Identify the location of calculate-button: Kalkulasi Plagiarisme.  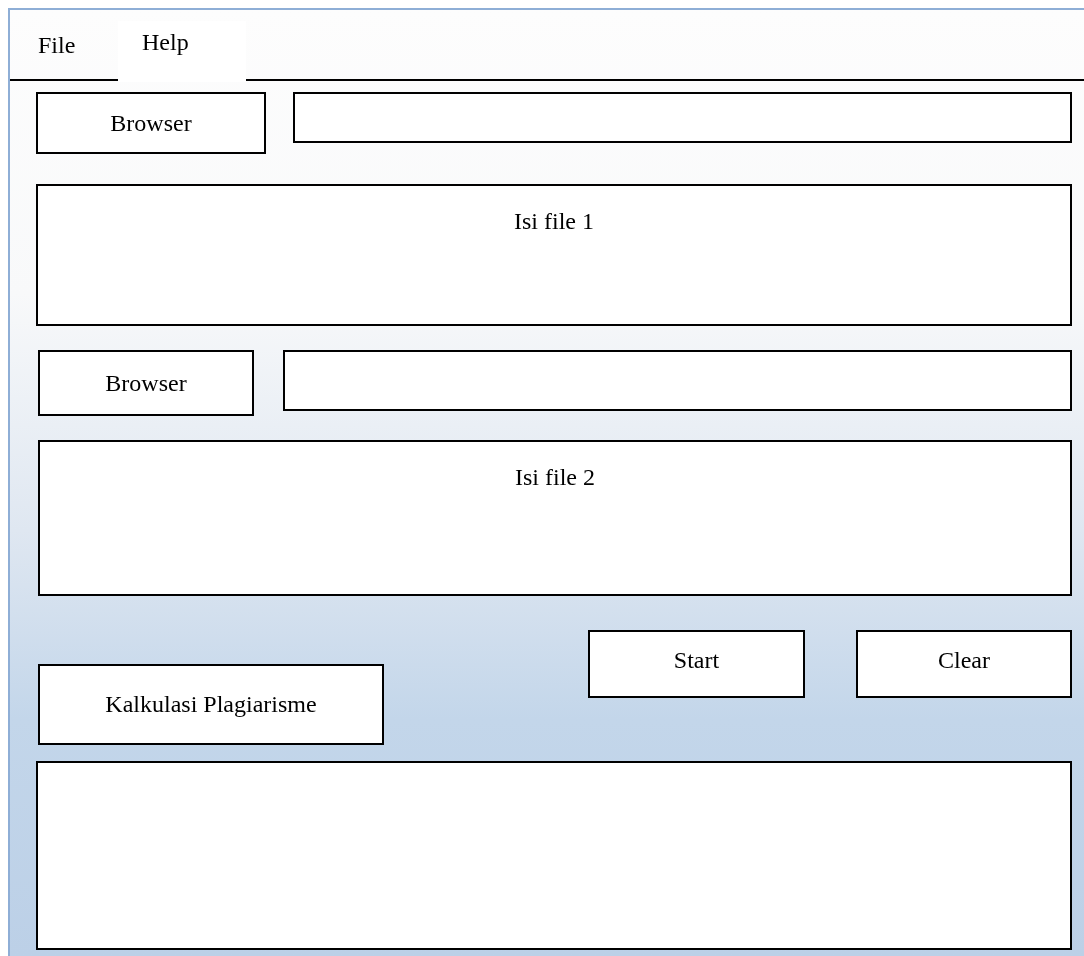
(211, 704).